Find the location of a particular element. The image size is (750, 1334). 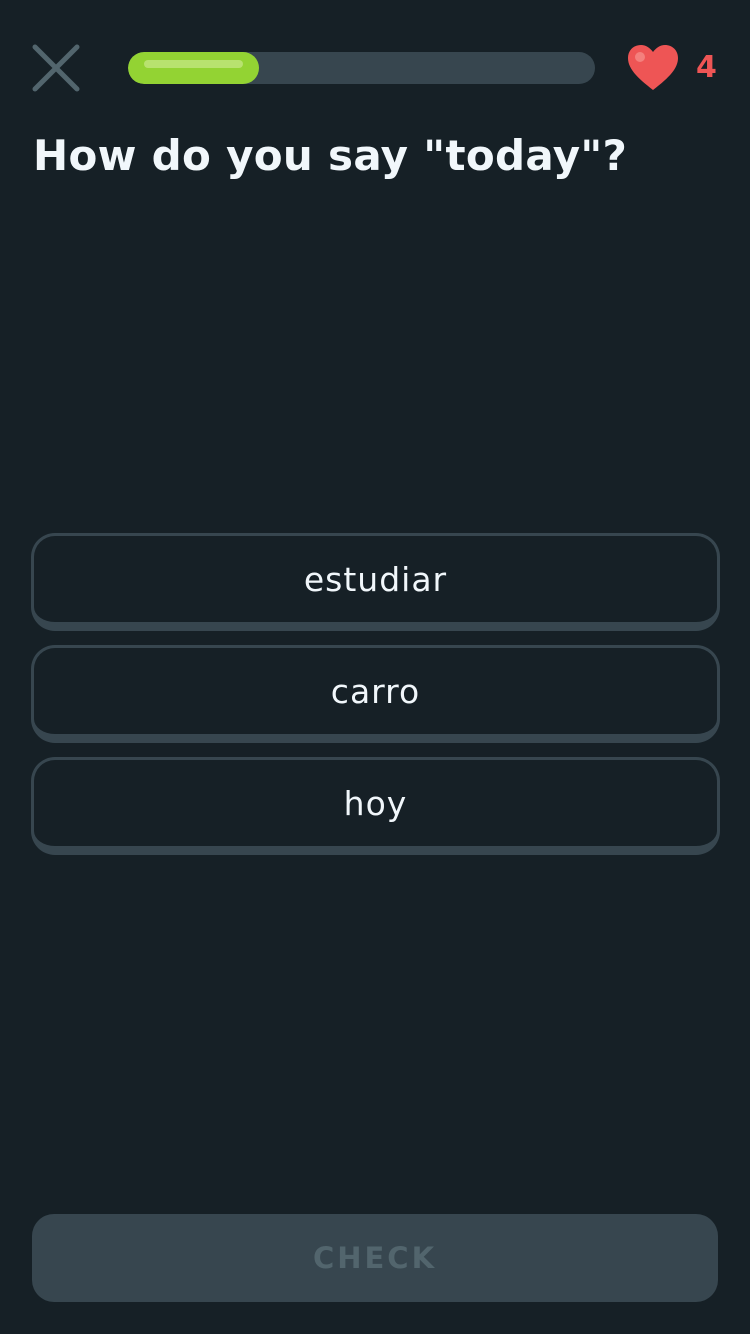

question-prompt: How do you say "today"? is located at coordinates (330, 155).